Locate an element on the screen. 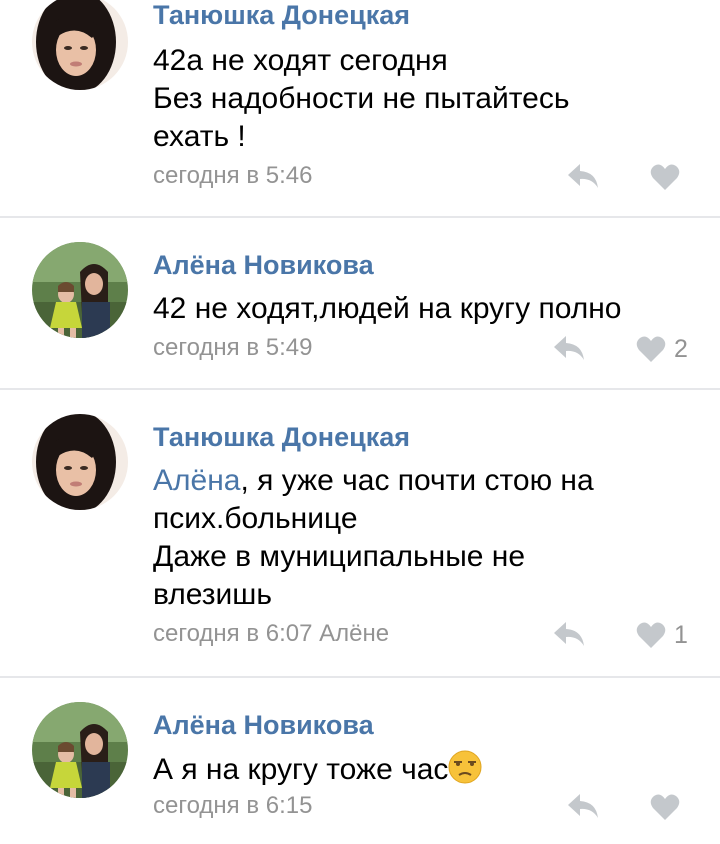 The image size is (720, 844). comment-text-line: Без надобности не пытайтесь is located at coordinates (361, 98).